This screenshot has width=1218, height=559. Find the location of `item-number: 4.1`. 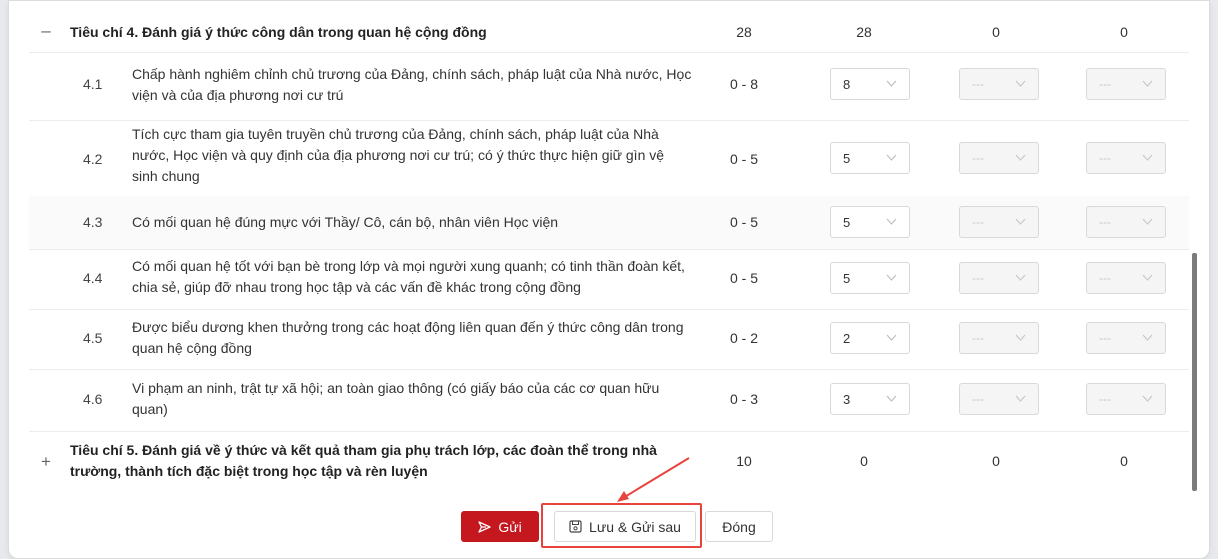

item-number: 4.1 is located at coordinates (93, 84).